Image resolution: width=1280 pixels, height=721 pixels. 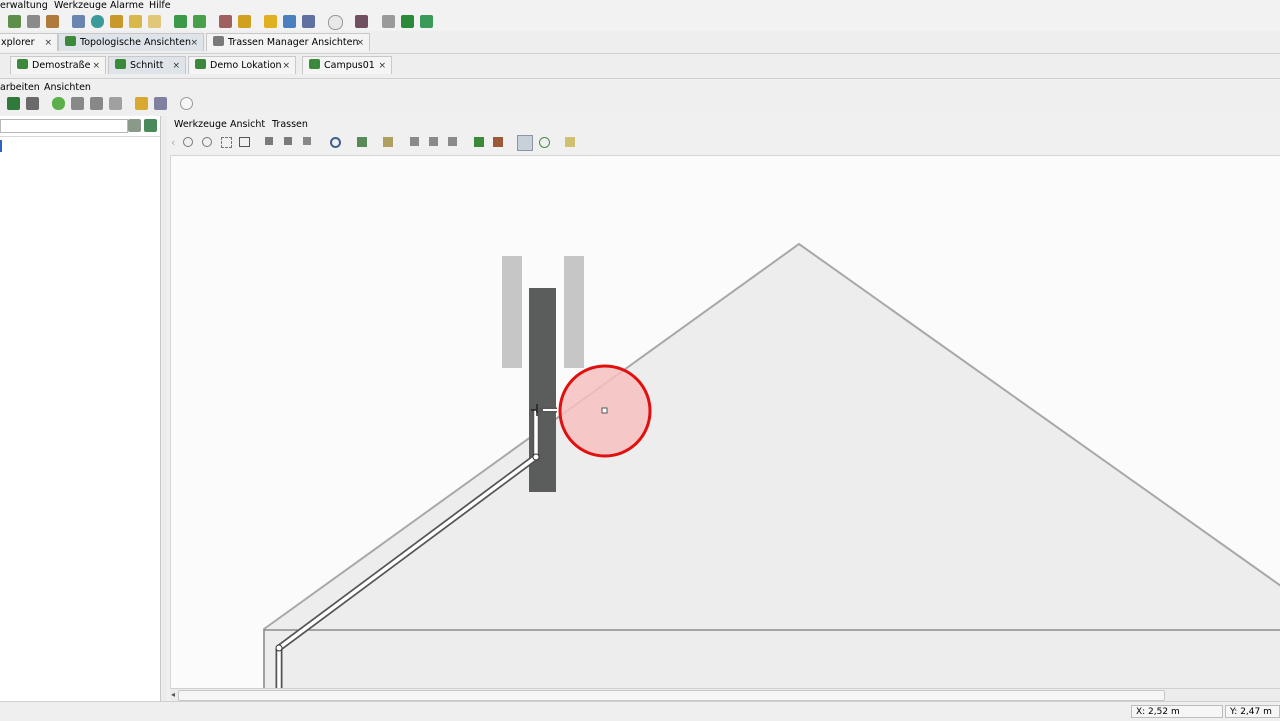 I want to click on menu-view-trassen: Trassen, so click(x=290, y=125).